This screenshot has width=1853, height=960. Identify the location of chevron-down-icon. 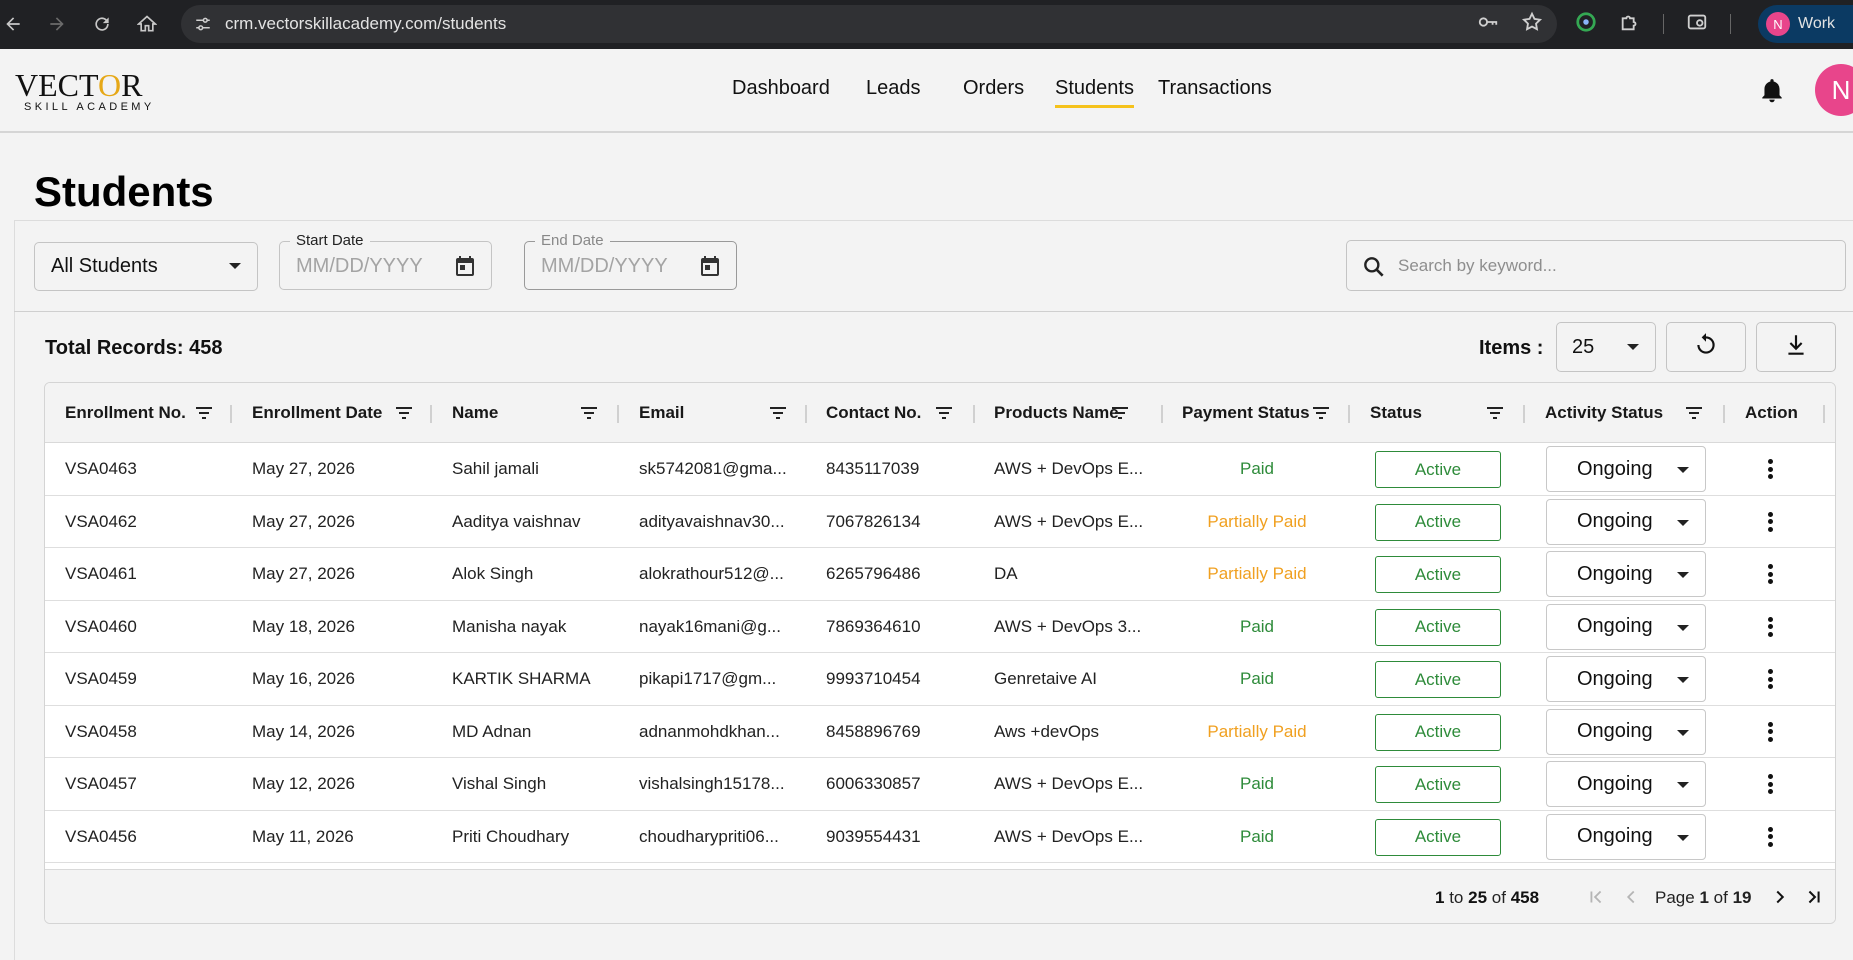
(1683, 470).